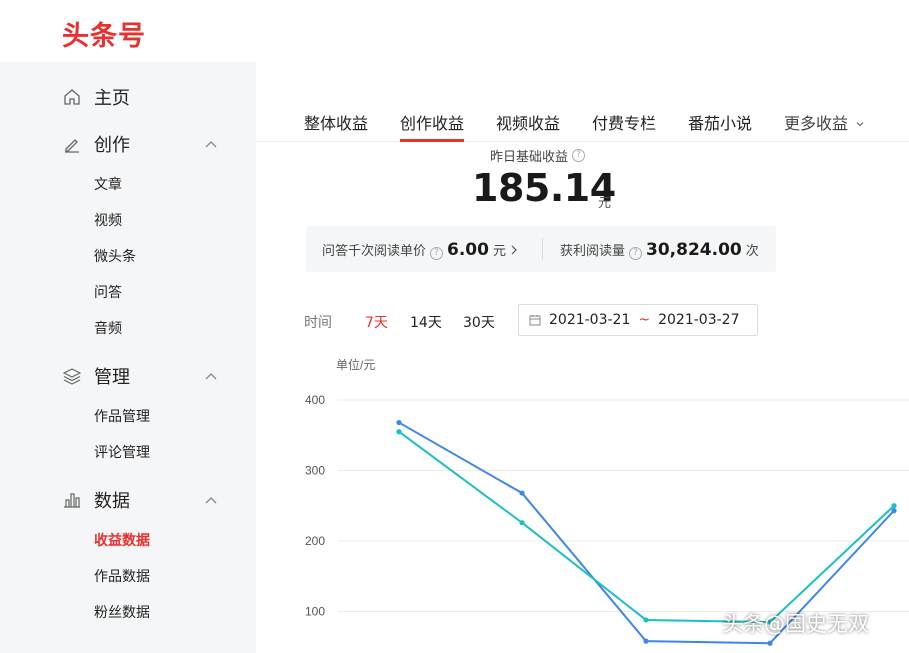 The image size is (909, 653). I want to click on stat-qa-price: 问答千次阅读单价 ? 6.00 元, so click(420, 250).